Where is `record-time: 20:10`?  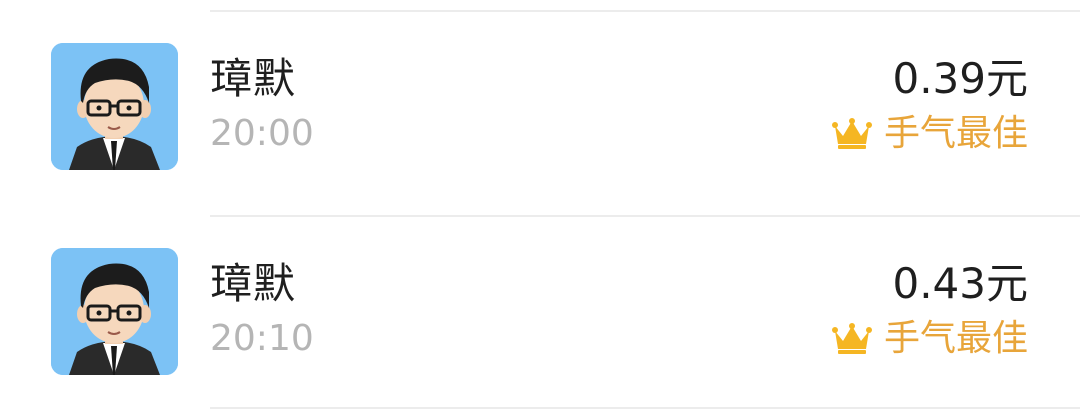
record-time: 20:10 is located at coordinates (262, 338).